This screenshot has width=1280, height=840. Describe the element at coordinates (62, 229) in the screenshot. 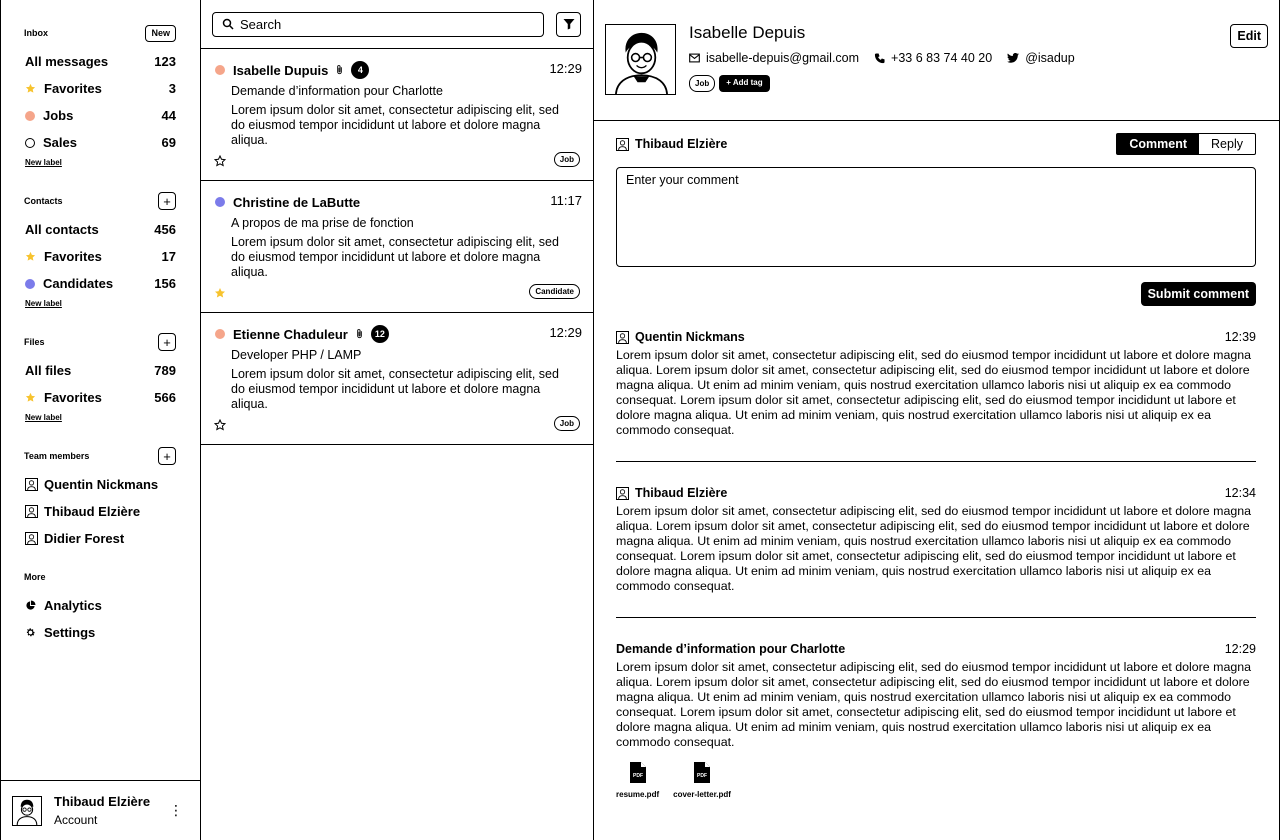

I see `sidebar-item-label: All contacts` at that location.